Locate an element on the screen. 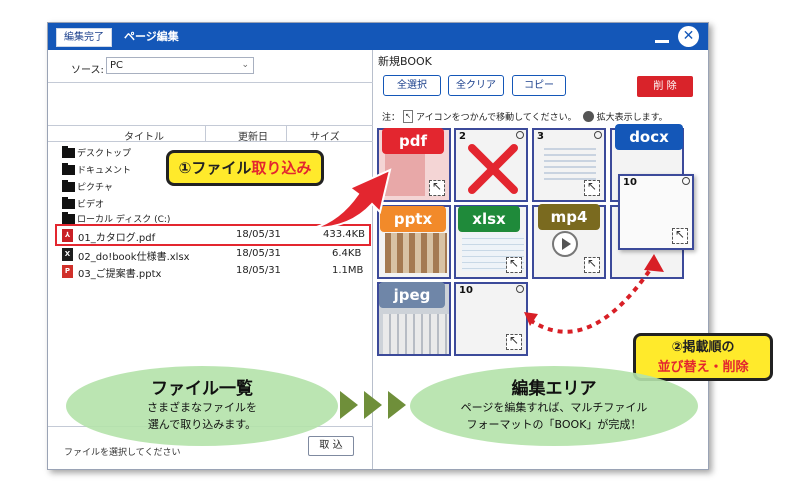  status-text: ファイルを選択してください is located at coordinates (122, 453).